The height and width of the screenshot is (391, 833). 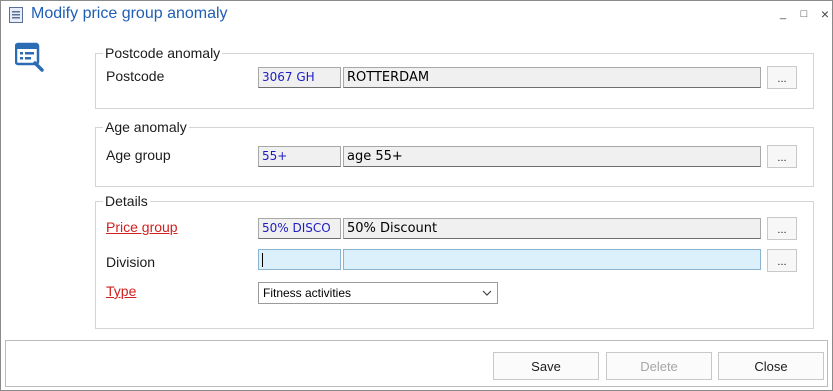 I want to click on minimize-button: _, so click(x=783, y=14).